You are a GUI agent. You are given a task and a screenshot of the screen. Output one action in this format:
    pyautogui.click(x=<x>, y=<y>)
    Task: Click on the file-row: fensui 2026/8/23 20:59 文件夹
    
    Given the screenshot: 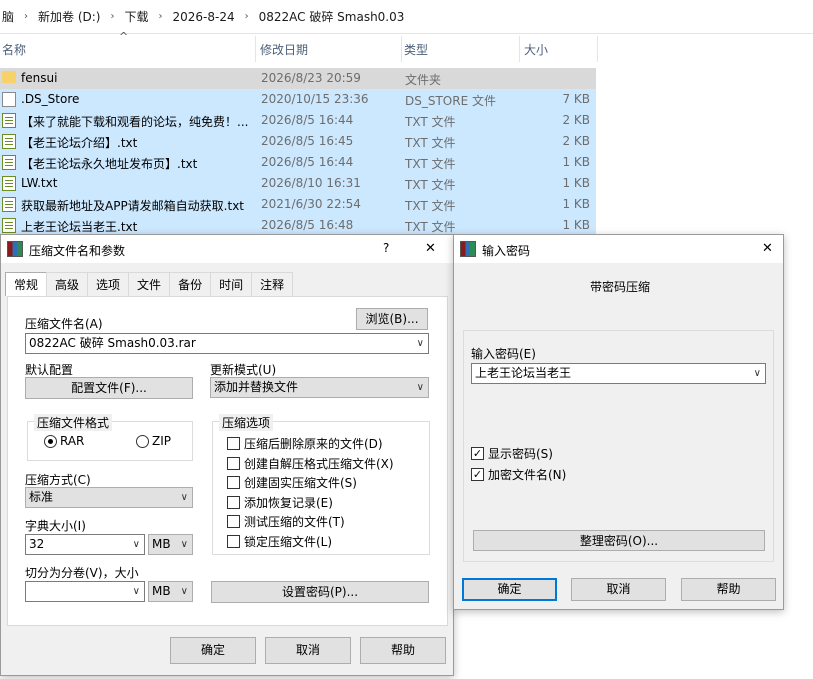 What is the action you would take?
    pyautogui.click(x=298, y=78)
    